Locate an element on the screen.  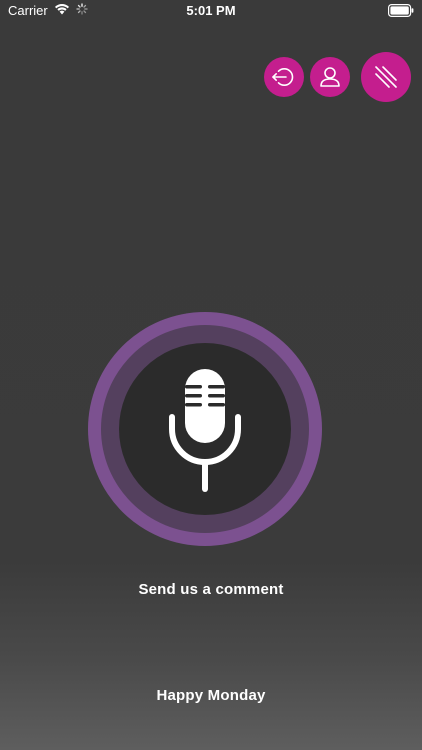
status-bar: Carrier 5:01 PM is located at coordinates (211, 12).